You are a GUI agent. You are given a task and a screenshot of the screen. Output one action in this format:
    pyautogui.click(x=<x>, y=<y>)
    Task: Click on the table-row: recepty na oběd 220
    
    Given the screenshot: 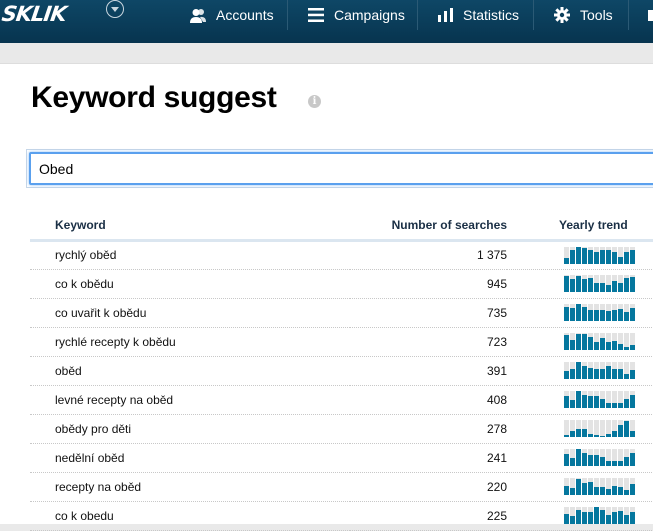 What is the action you would take?
    pyautogui.click(x=341, y=487)
    